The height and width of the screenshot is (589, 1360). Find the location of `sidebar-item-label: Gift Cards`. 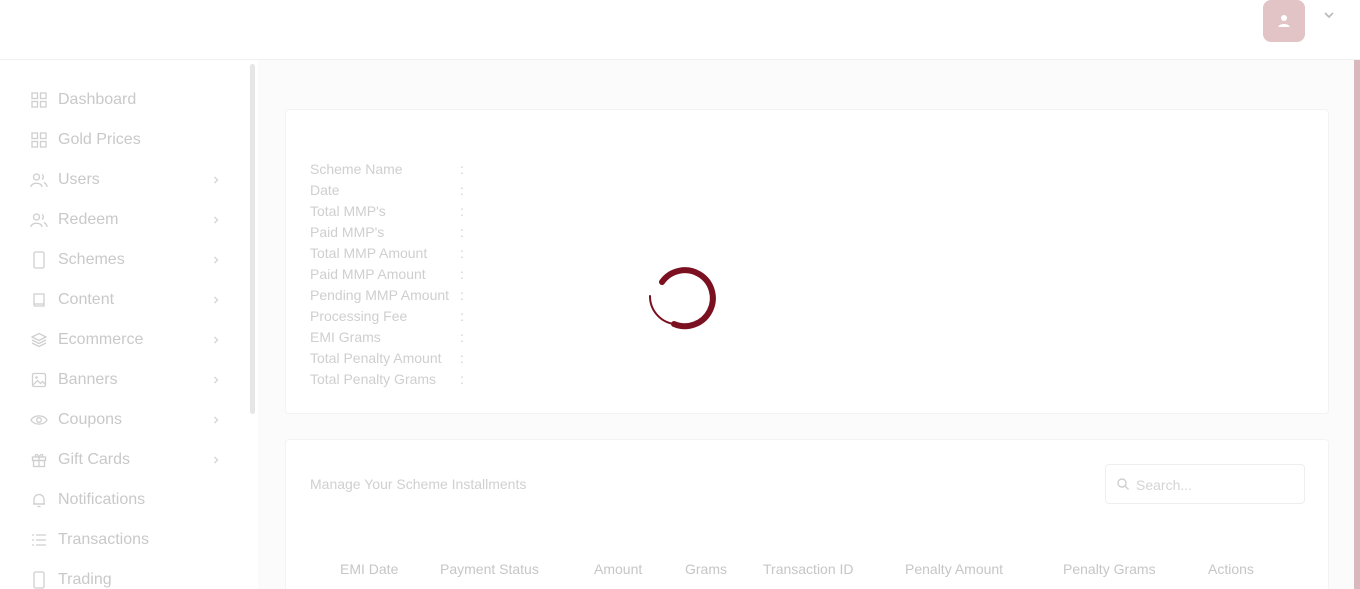

sidebar-item-label: Gift Cards is located at coordinates (94, 459).